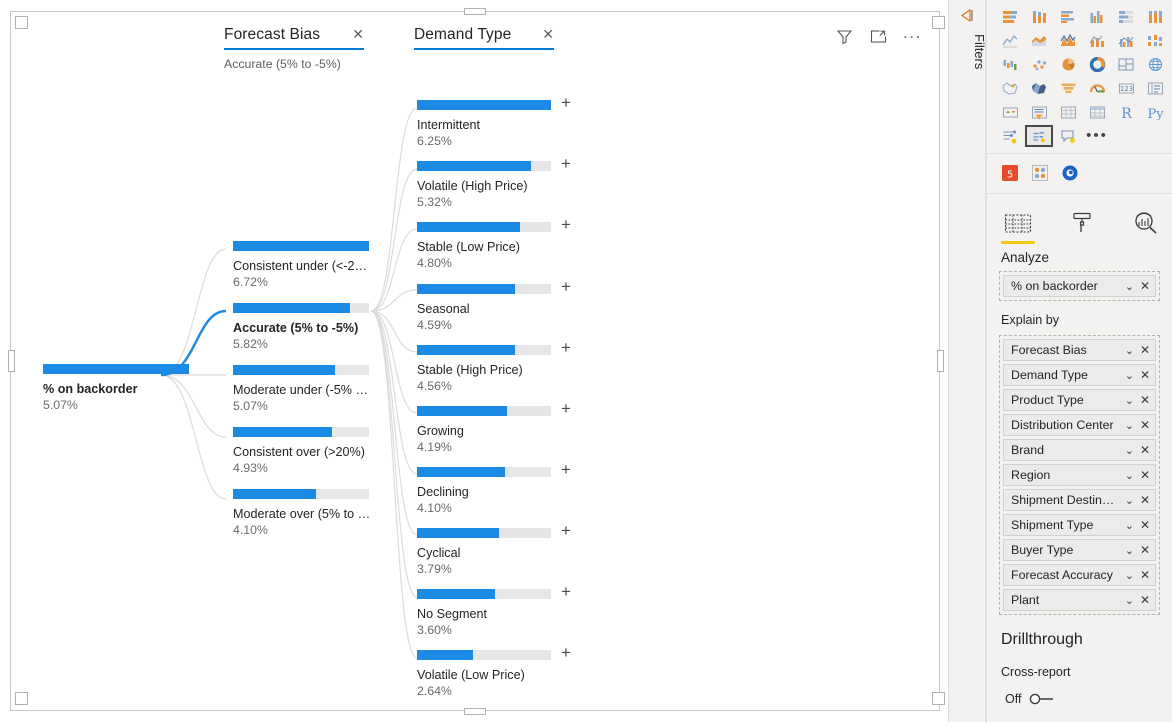 The height and width of the screenshot is (722, 1172). Describe the element at coordinates (494, 610) in the screenshot. I see `tree-node-no-segment: + No Segment 3.60%` at that location.